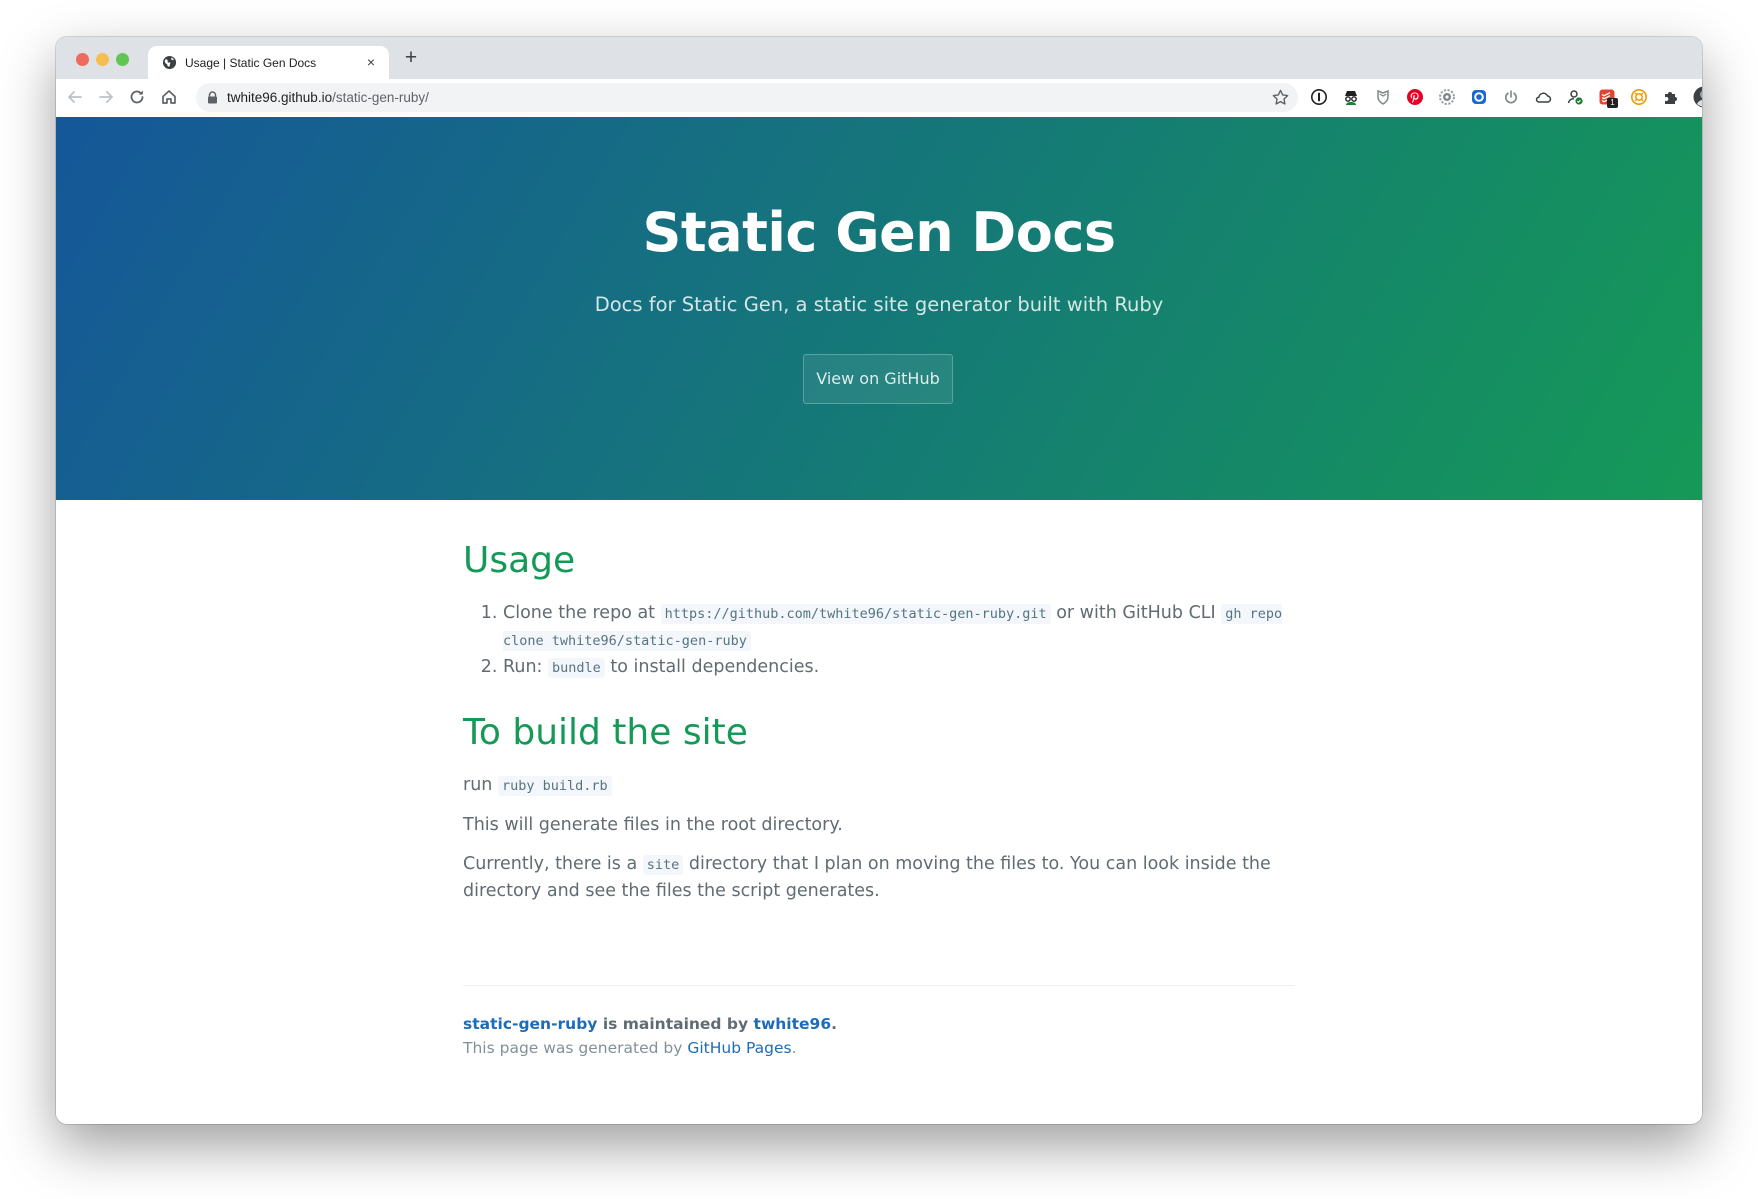 This screenshot has height=1199, width=1758. Describe the element at coordinates (739, 1048) in the screenshot. I see `github-pages-link: GitHub Pages` at that location.